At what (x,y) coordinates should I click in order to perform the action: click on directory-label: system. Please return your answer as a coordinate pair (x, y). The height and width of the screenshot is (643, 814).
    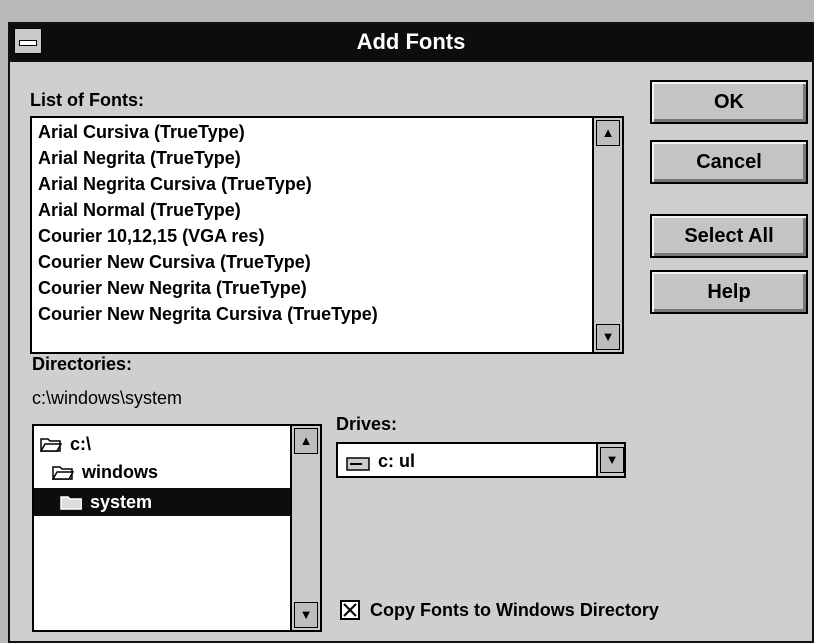
    Looking at the image, I should click on (121, 501).